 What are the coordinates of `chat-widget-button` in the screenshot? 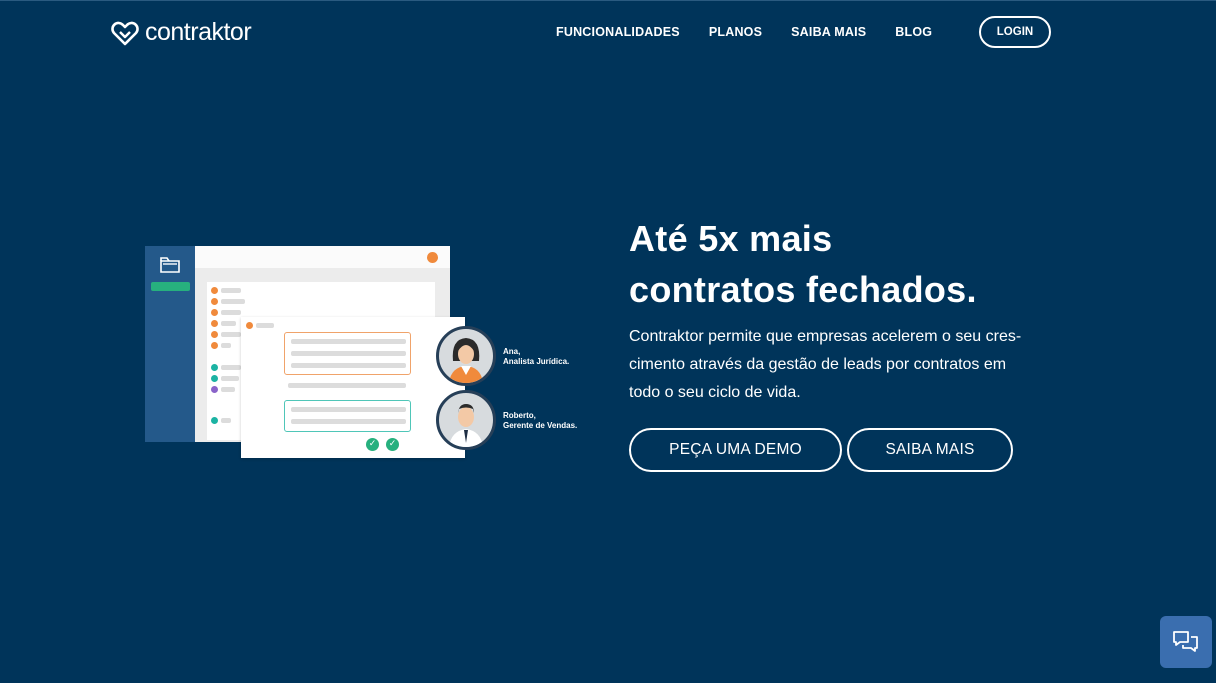 It's located at (1186, 642).